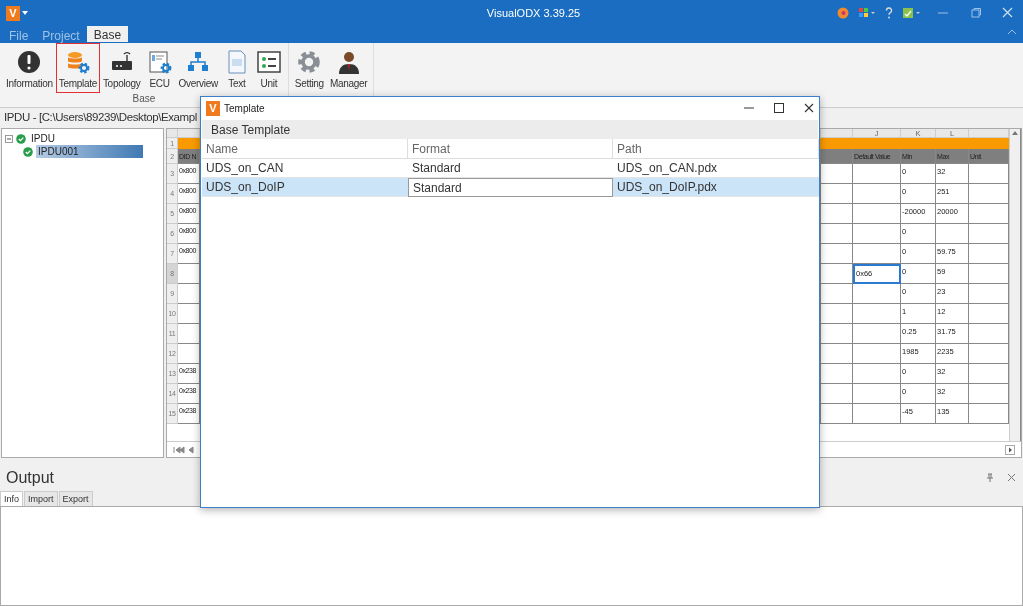  Describe the element at coordinates (912, 13) in the screenshot. I see `checkmark-badge-icon` at that location.